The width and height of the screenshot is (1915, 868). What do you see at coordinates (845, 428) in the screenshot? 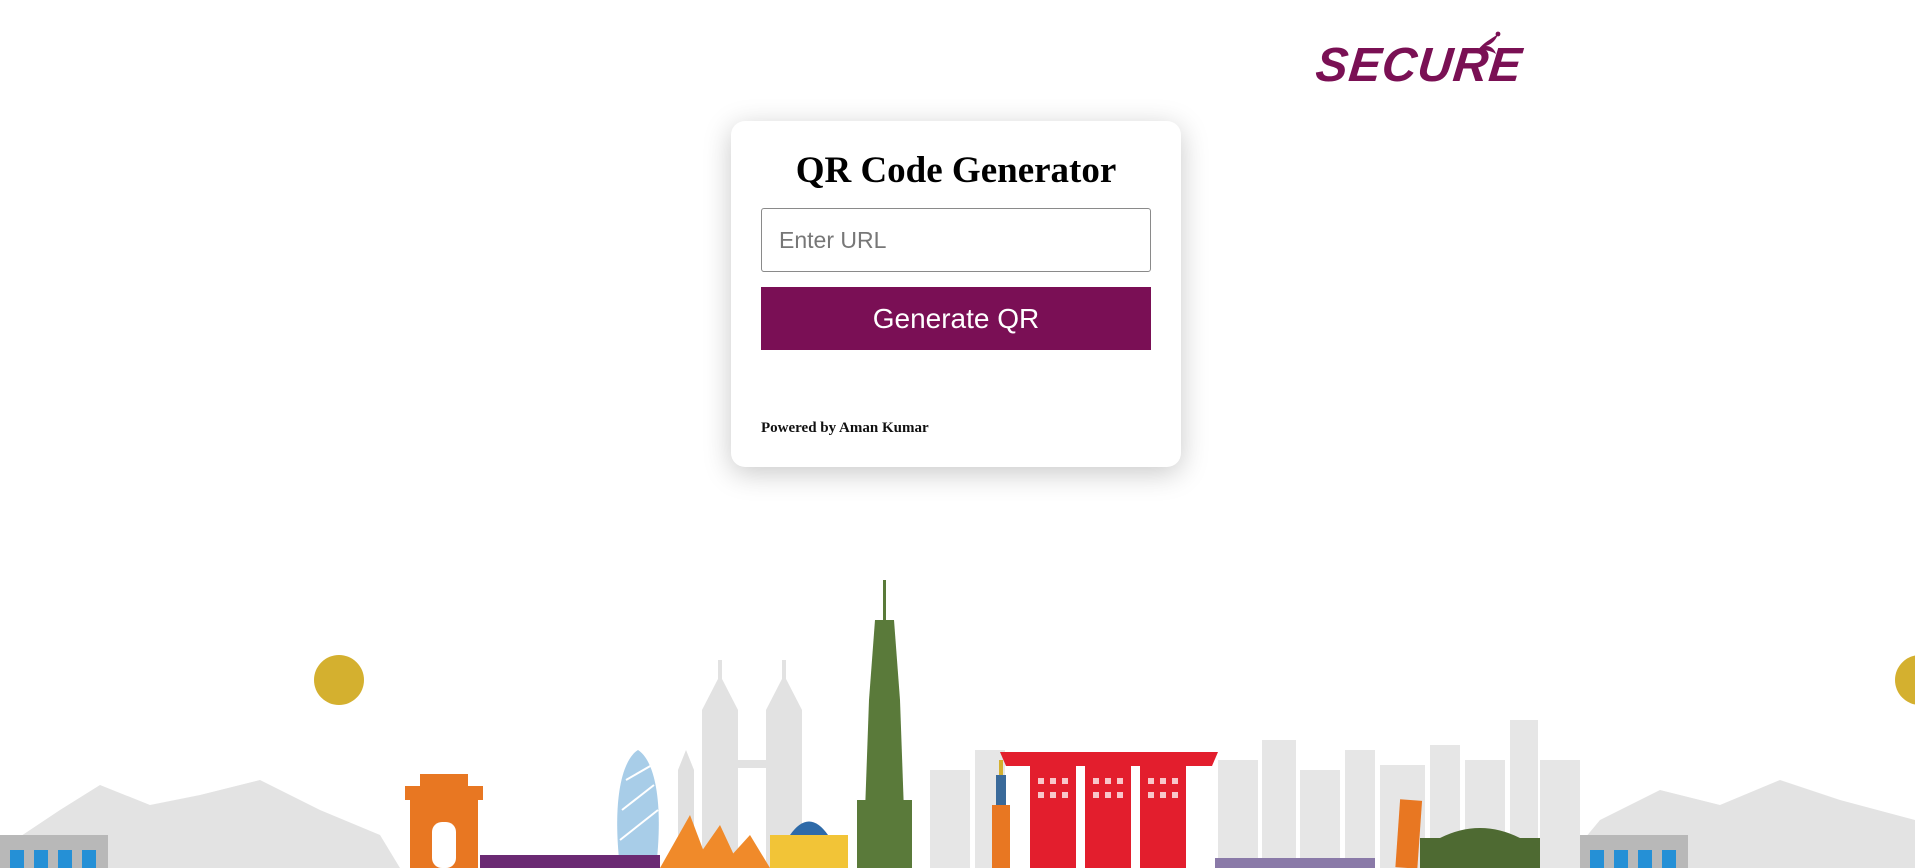
I see `powered-by-text: Powered by Aman Kumar` at bounding box center [845, 428].